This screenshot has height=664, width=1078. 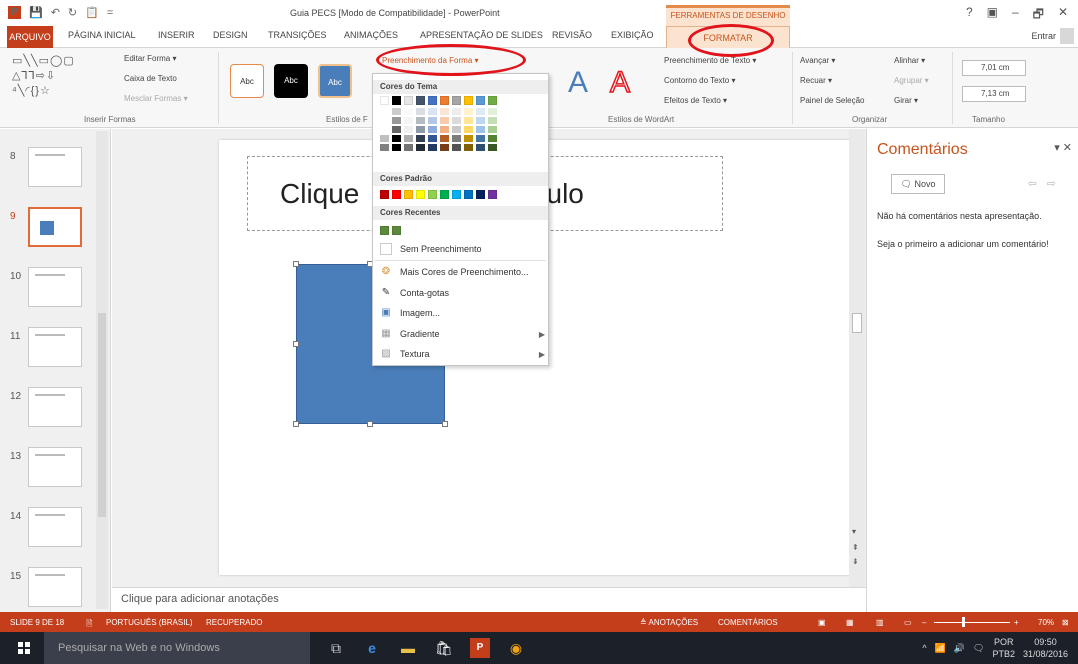 What do you see at coordinates (24, 648) in the screenshot?
I see `windows-start-icon` at bounding box center [24, 648].